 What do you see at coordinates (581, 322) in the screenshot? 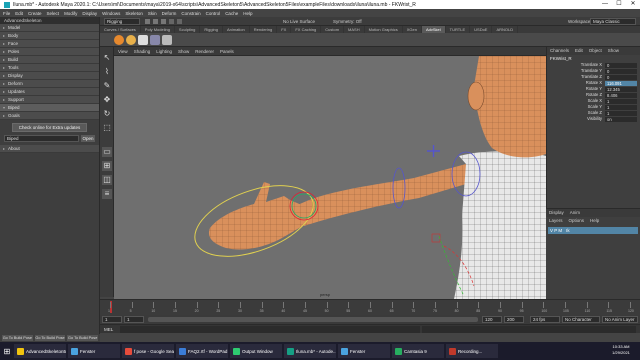
I see `char-set-dropdown: No Character Set` at bounding box center [581, 322].